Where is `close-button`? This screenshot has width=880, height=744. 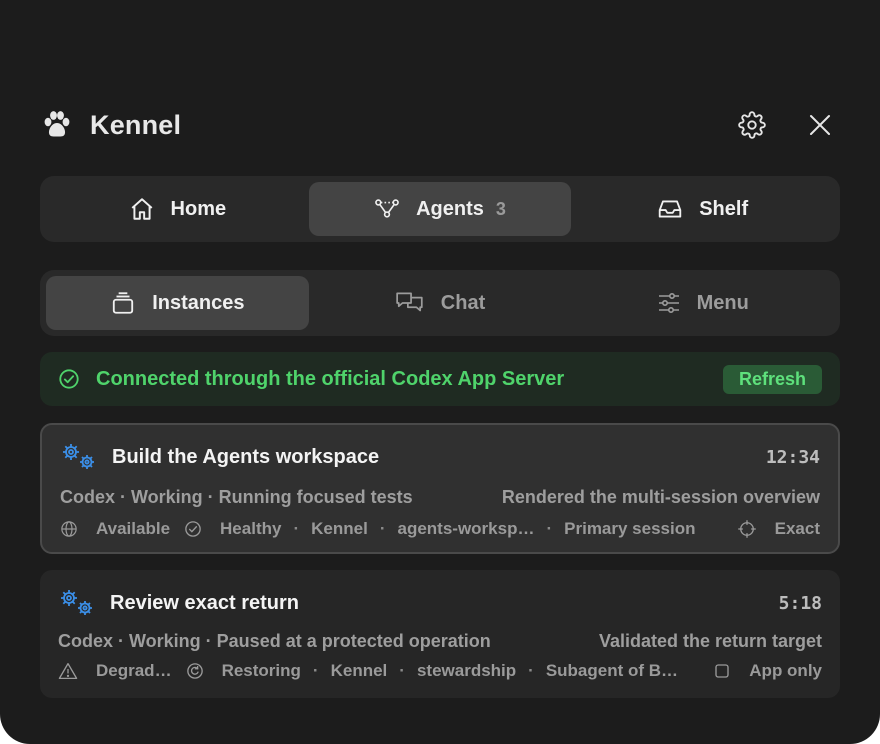
close-button is located at coordinates (820, 125).